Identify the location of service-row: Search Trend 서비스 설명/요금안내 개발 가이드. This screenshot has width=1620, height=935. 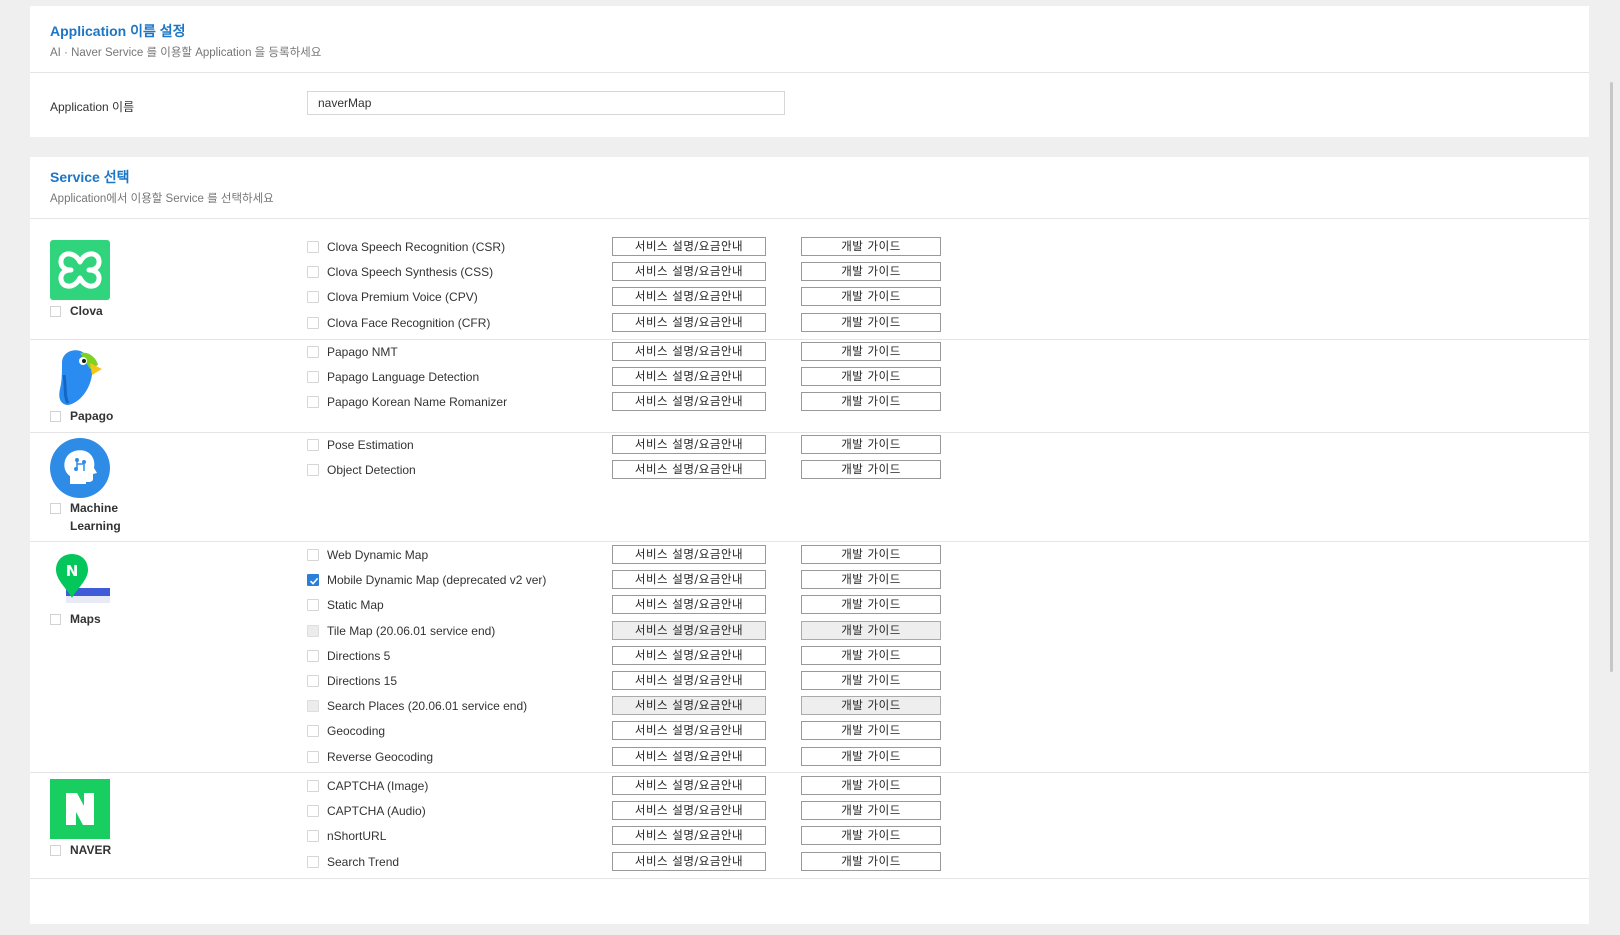
(809, 862).